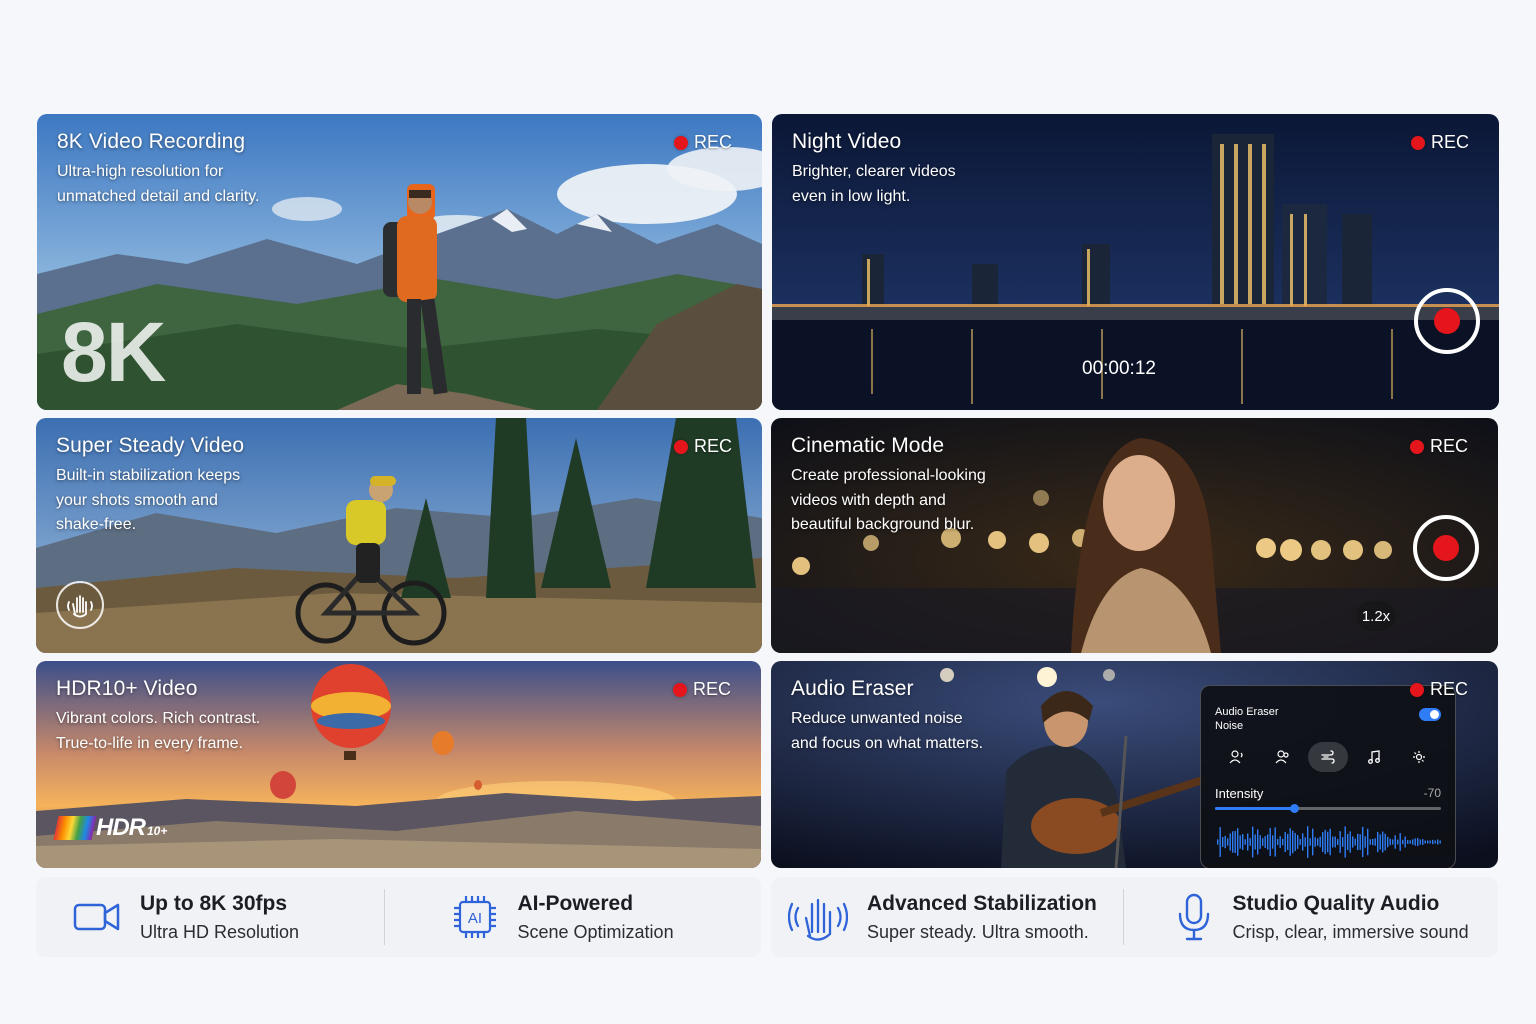 The image size is (1536, 1024). Describe the element at coordinates (818, 917) in the screenshot. I see `hand-stabilization-icon` at that location.